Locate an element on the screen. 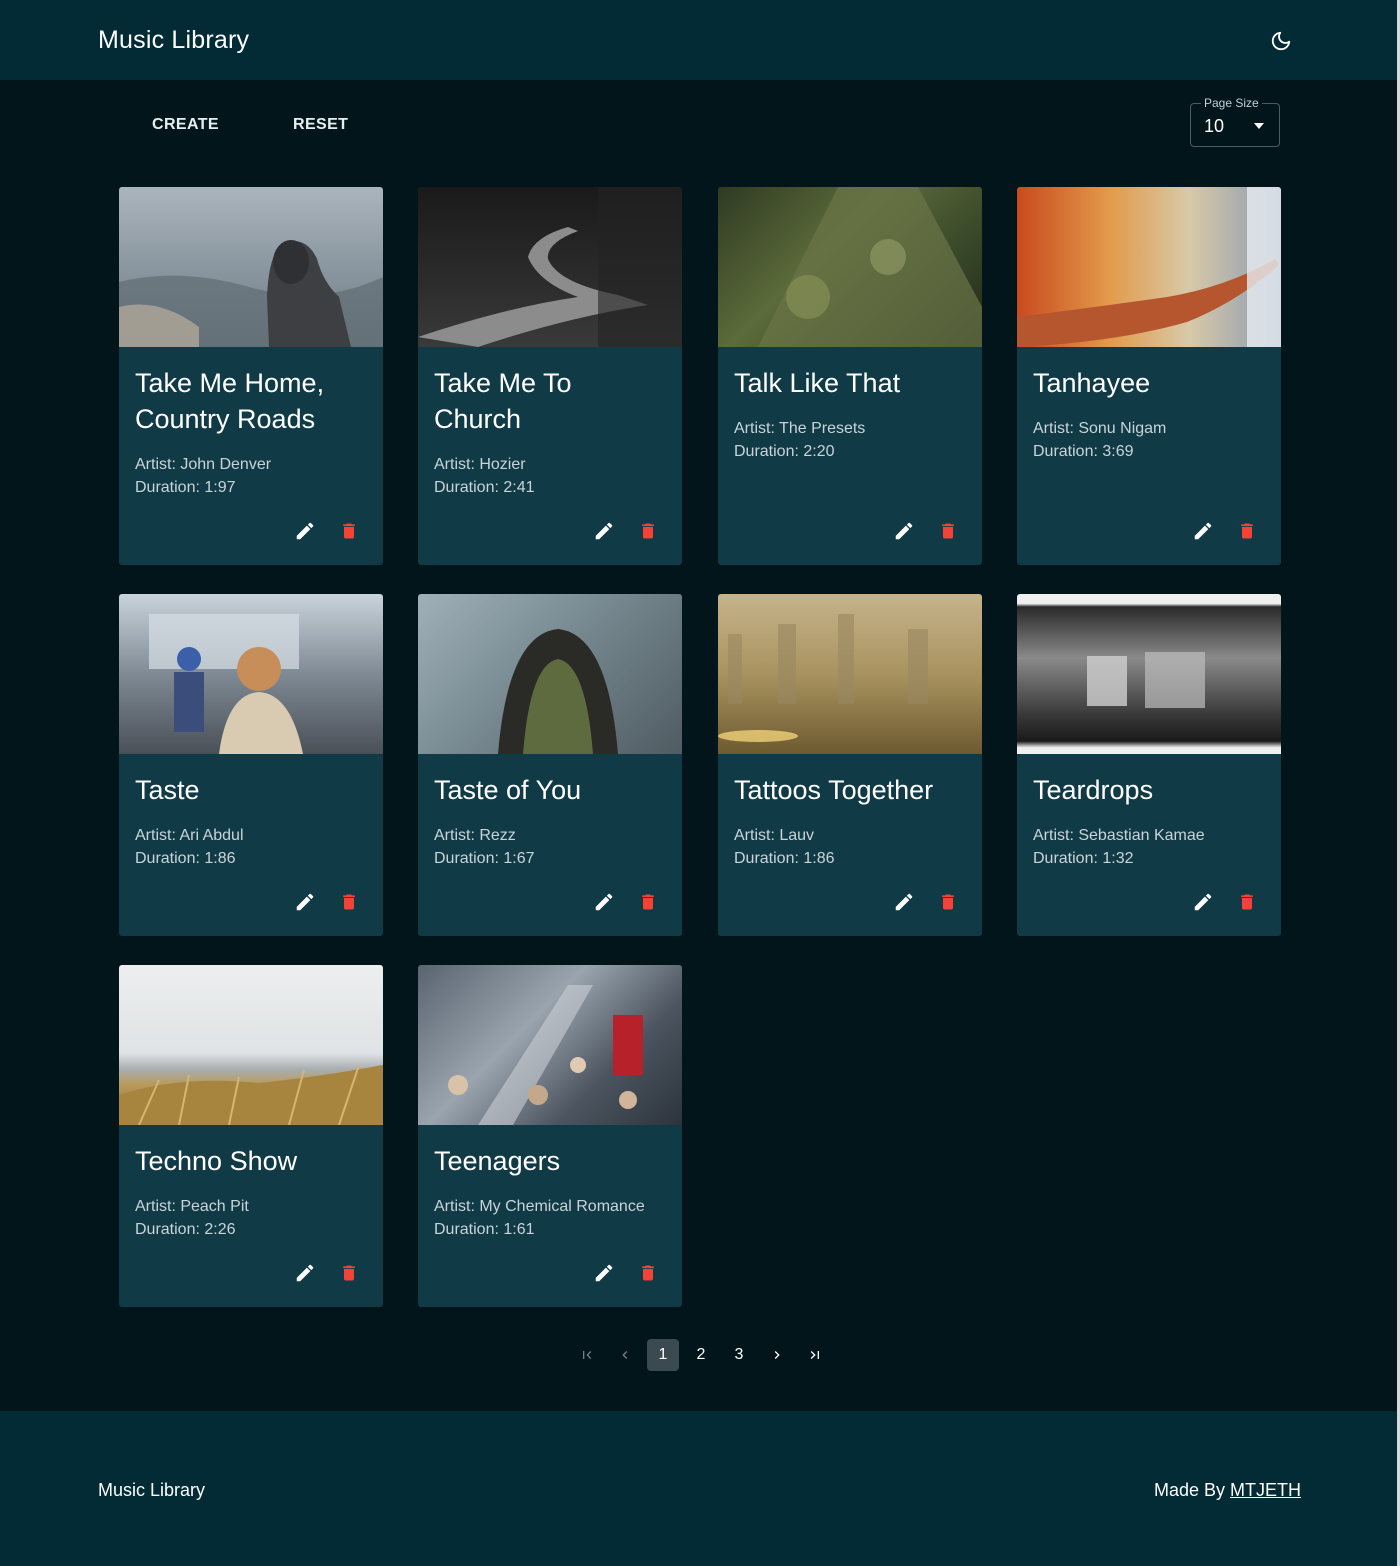 This screenshot has height=1566, width=1400. previous-page-button is located at coordinates (625, 1355).